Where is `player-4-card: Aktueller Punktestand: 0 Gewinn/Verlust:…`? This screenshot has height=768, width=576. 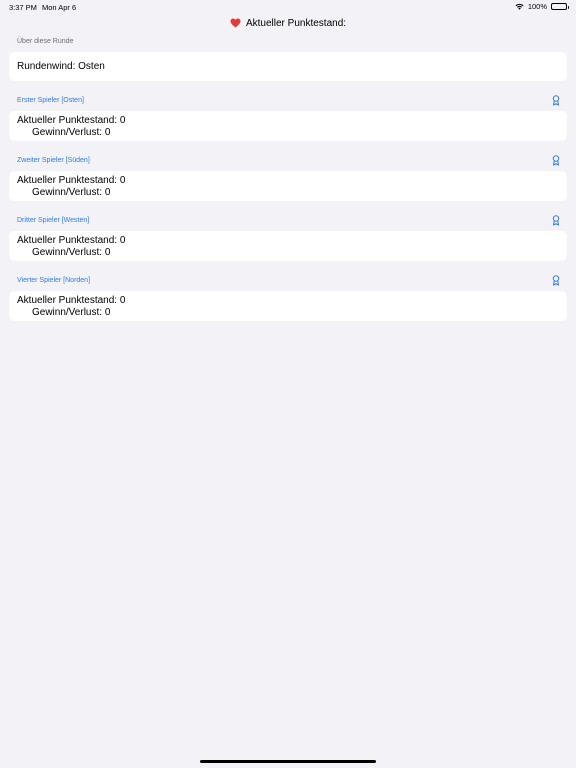 player-4-card: Aktueller Punktestand: 0 Gewinn/Verlust:… is located at coordinates (288, 306).